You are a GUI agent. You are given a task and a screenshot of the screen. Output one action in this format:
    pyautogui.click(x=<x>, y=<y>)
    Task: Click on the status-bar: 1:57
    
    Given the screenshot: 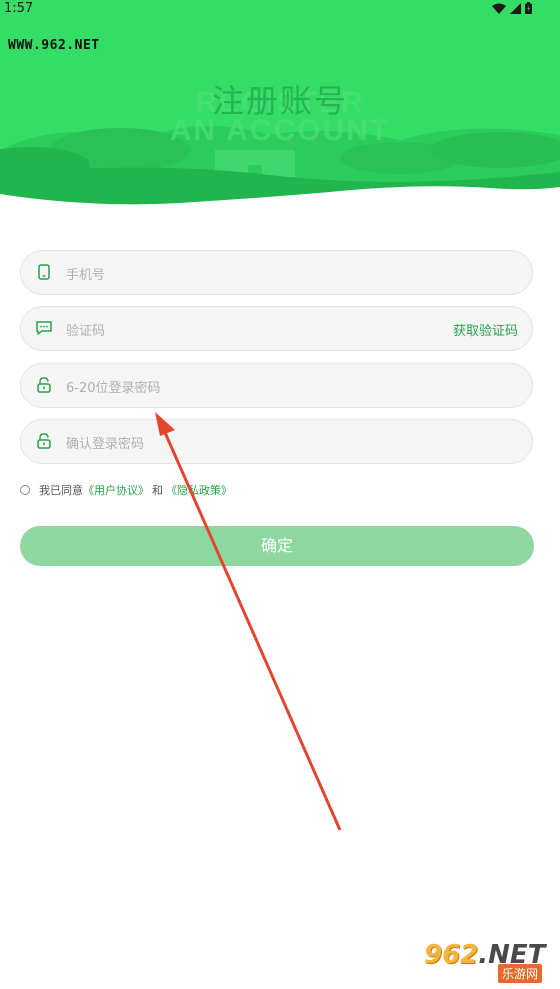 What is the action you would take?
    pyautogui.click(x=280, y=9)
    